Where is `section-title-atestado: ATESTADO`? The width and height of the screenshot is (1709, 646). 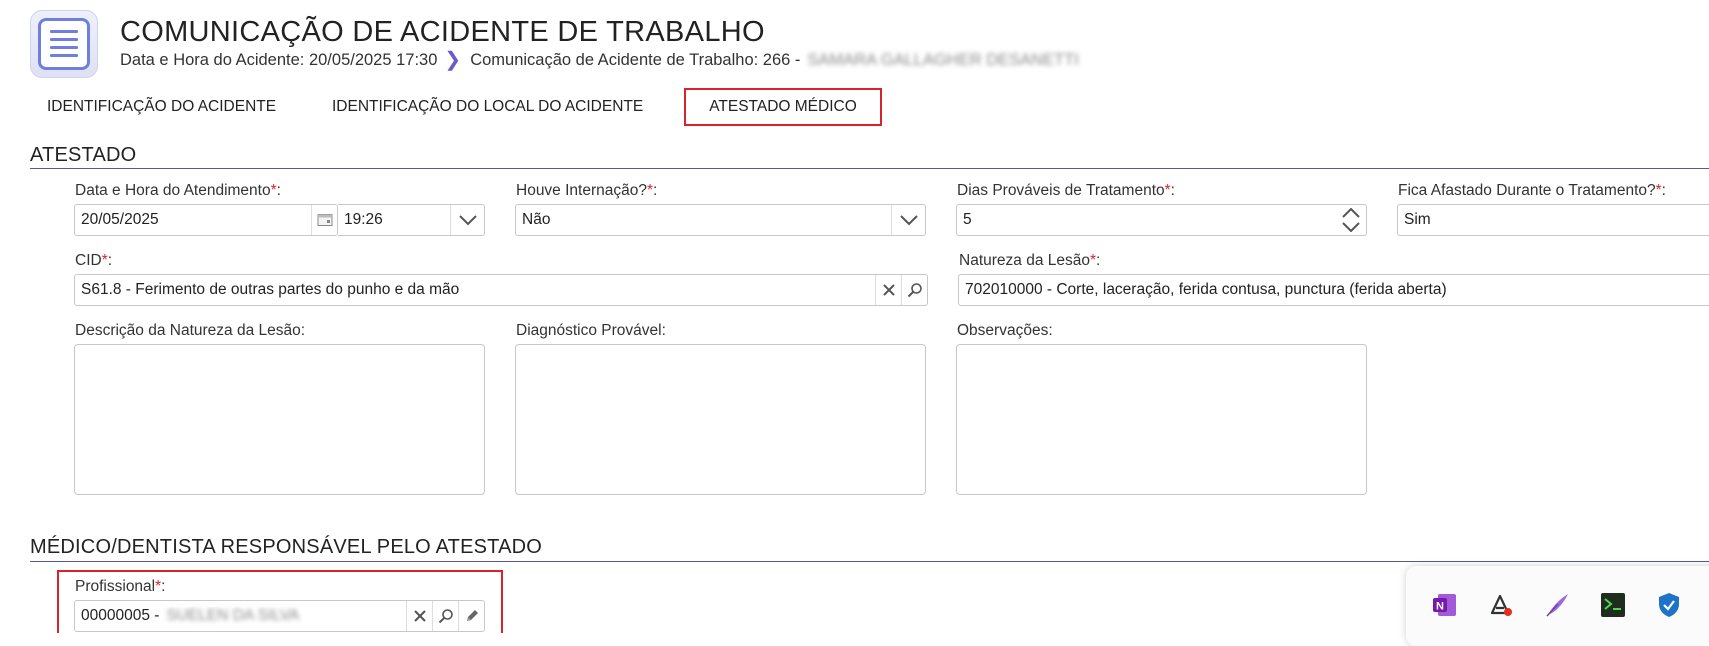
section-title-atestado: ATESTADO is located at coordinates (83, 155).